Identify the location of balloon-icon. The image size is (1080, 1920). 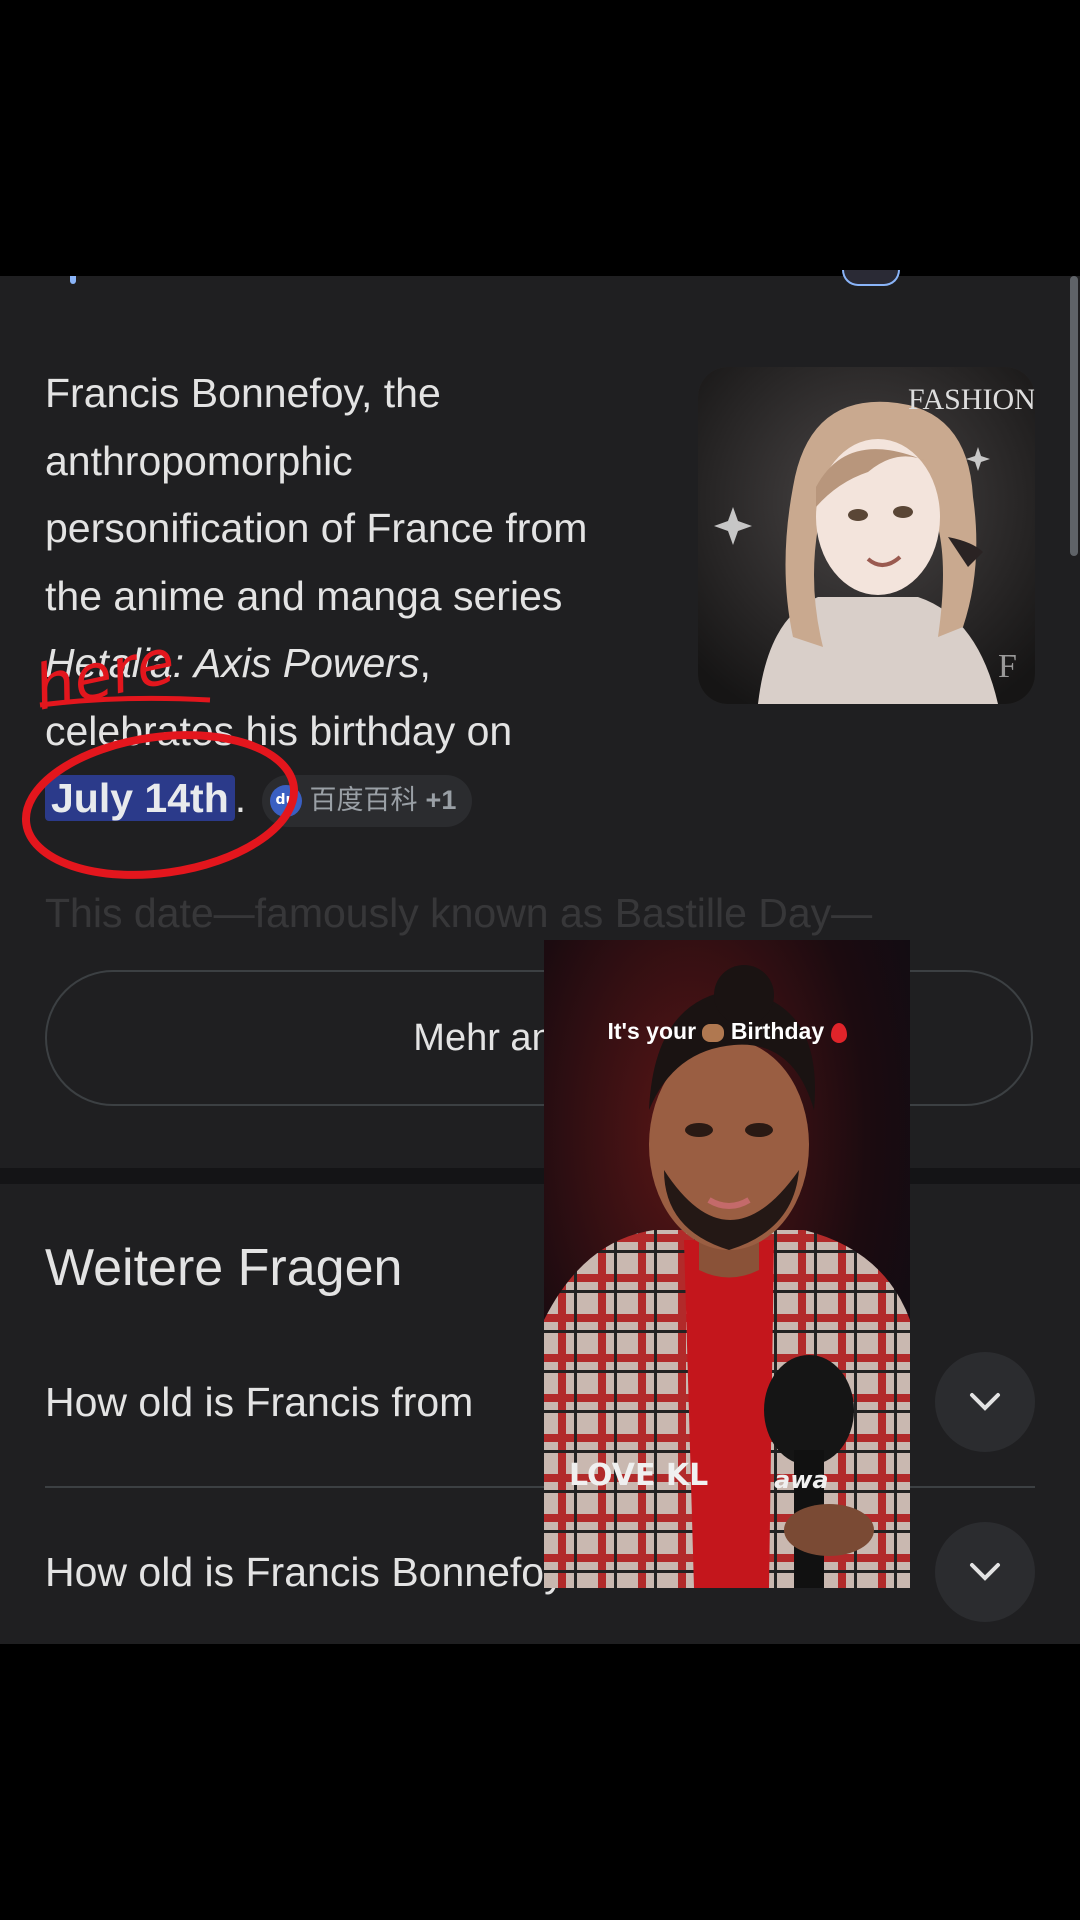
(838, 1032).